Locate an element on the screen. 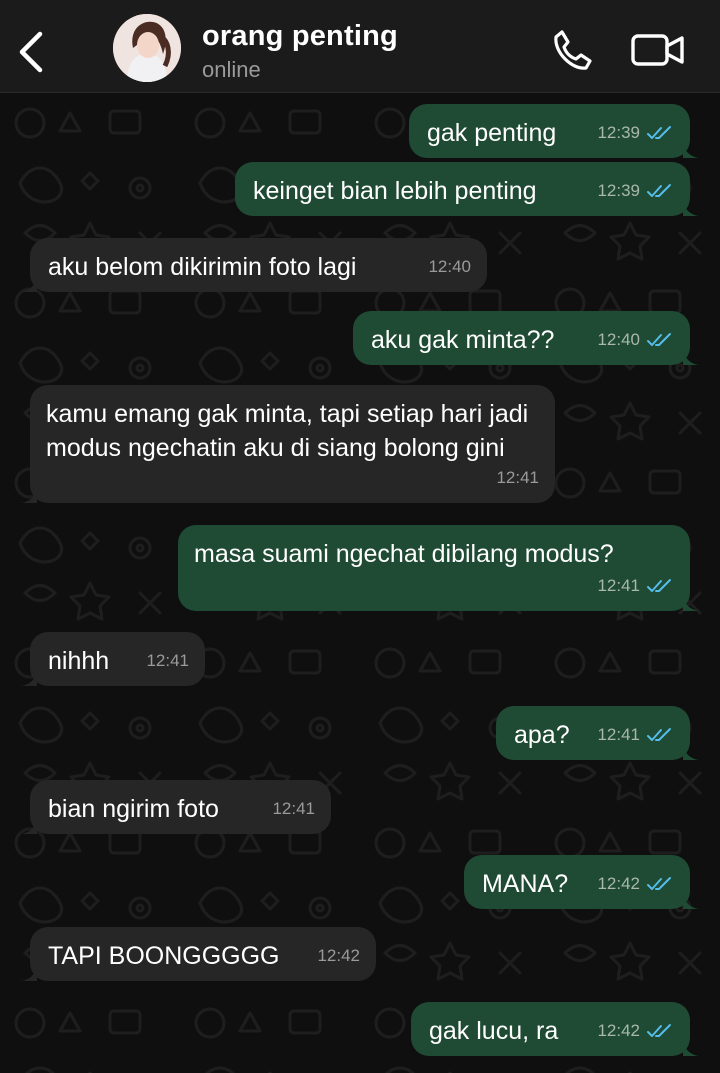 The image size is (720, 1073). message-text: MANA? is located at coordinates (525, 884).